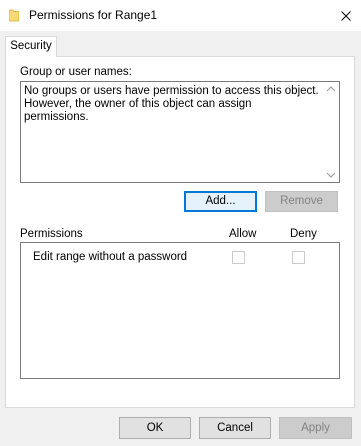  What do you see at coordinates (238, 257) in the screenshot?
I see `allow-checkbox` at bounding box center [238, 257].